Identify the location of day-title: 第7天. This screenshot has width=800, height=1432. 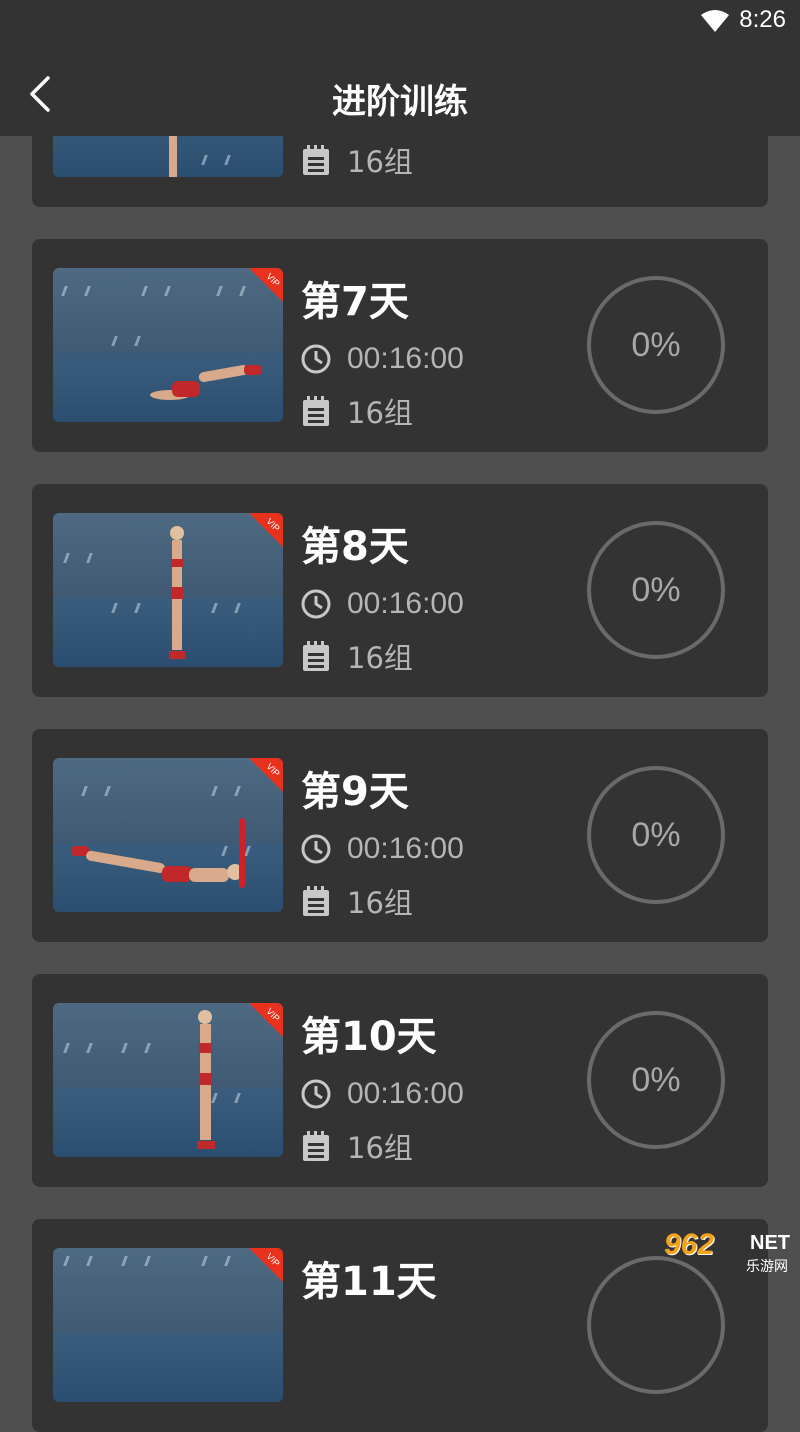
(355, 298).